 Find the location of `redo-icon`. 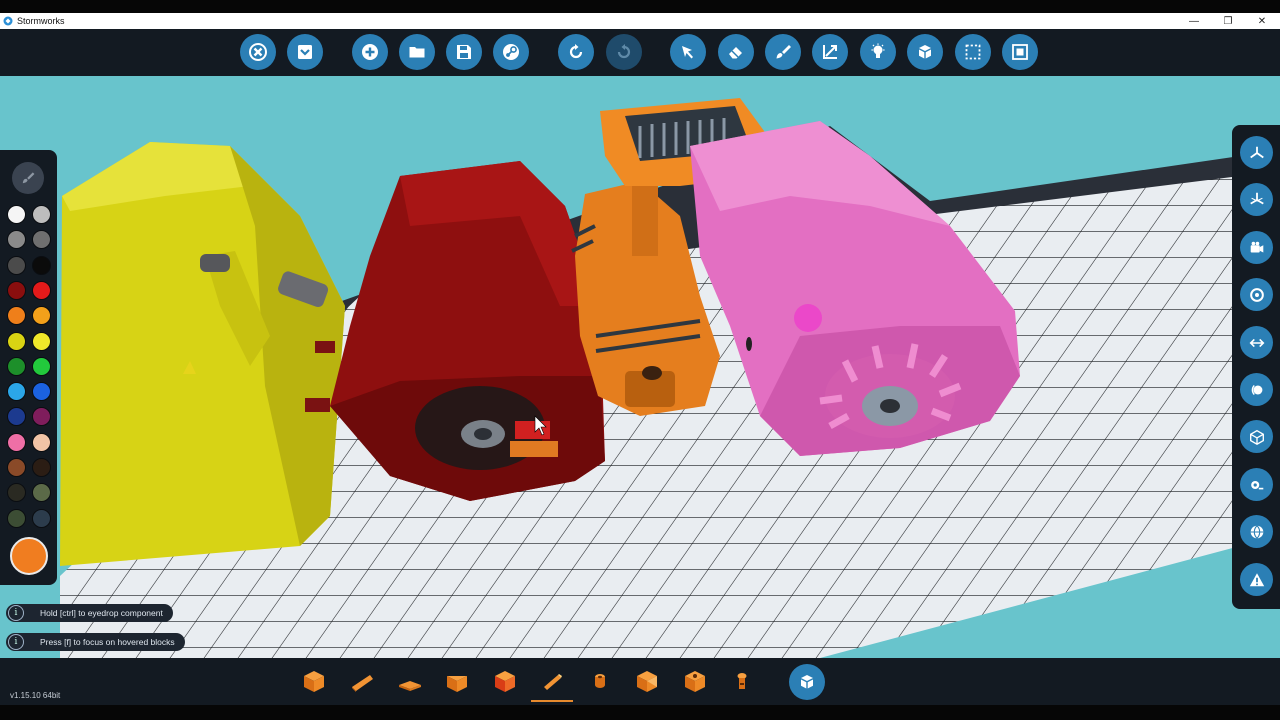

redo-icon is located at coordinates (624, 51).